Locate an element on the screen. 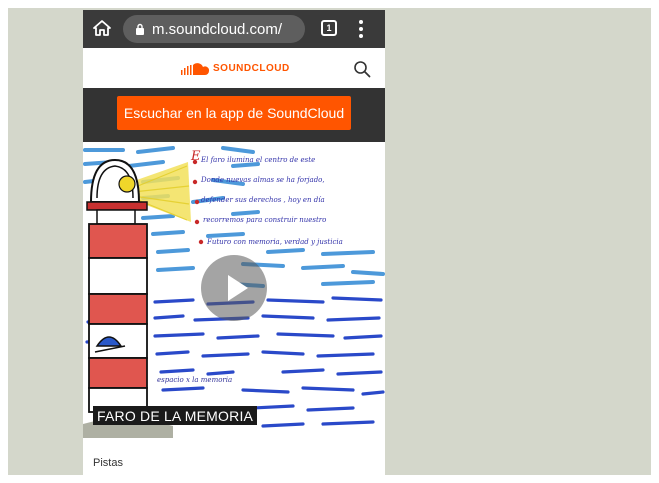  handwritten-line-5: Futuro con memoria, verdad y justicia is located at coordinates (274, 242).